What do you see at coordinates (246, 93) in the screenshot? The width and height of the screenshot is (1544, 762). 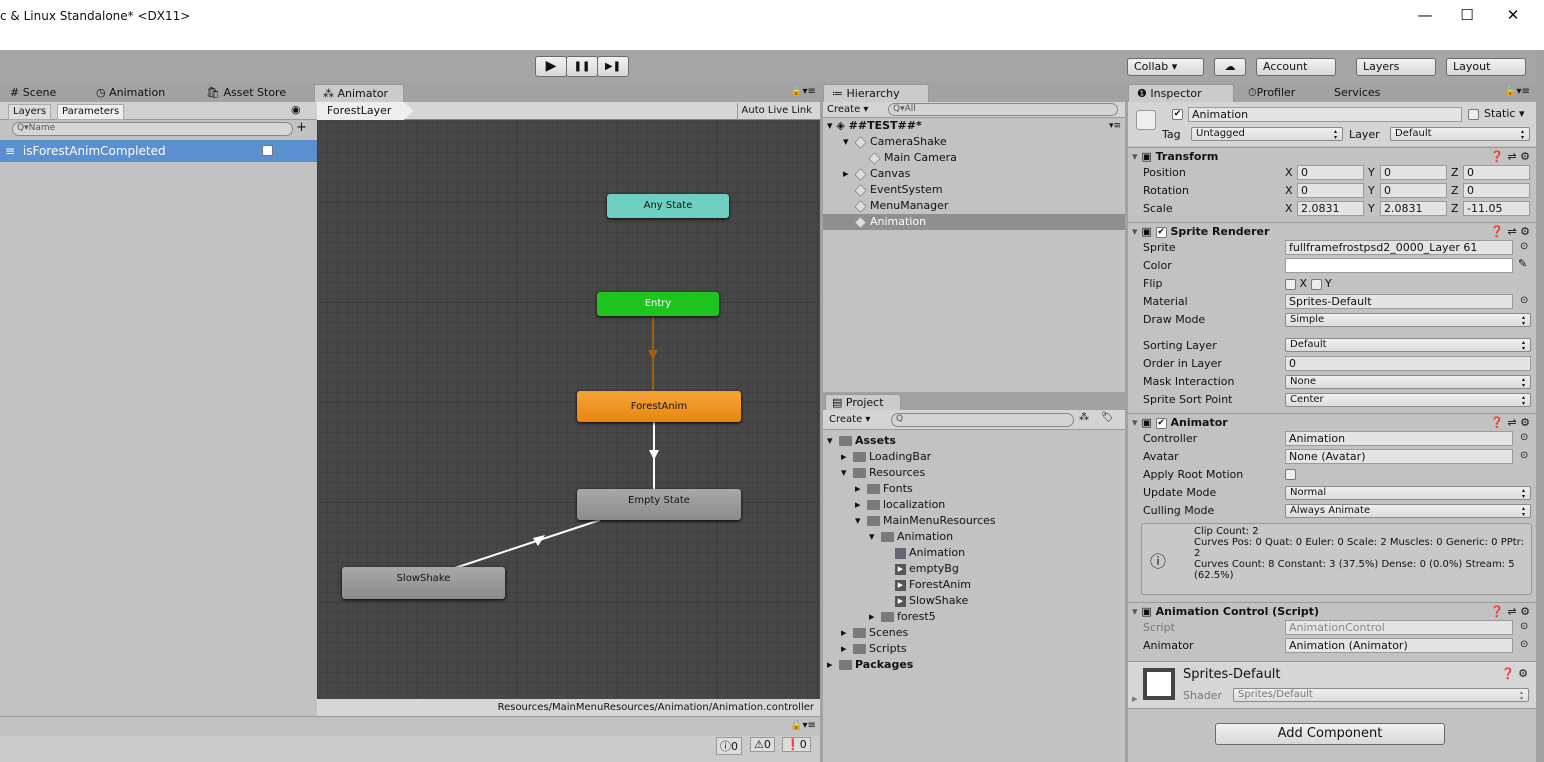 I see `tab-asset-store: 🛍 Asset Store` at bounding box center [246, 93].